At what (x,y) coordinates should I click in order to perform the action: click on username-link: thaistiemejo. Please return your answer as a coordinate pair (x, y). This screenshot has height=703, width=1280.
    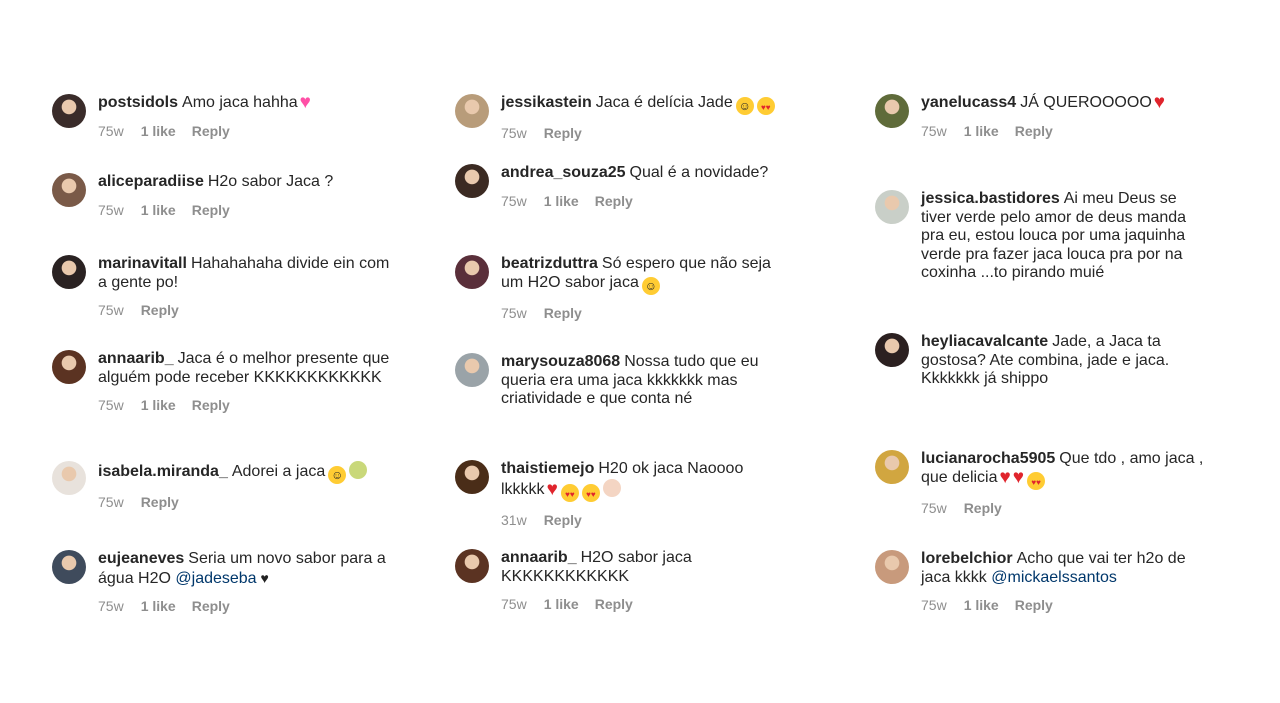
    Looking at the image, I should click on (547, 468).